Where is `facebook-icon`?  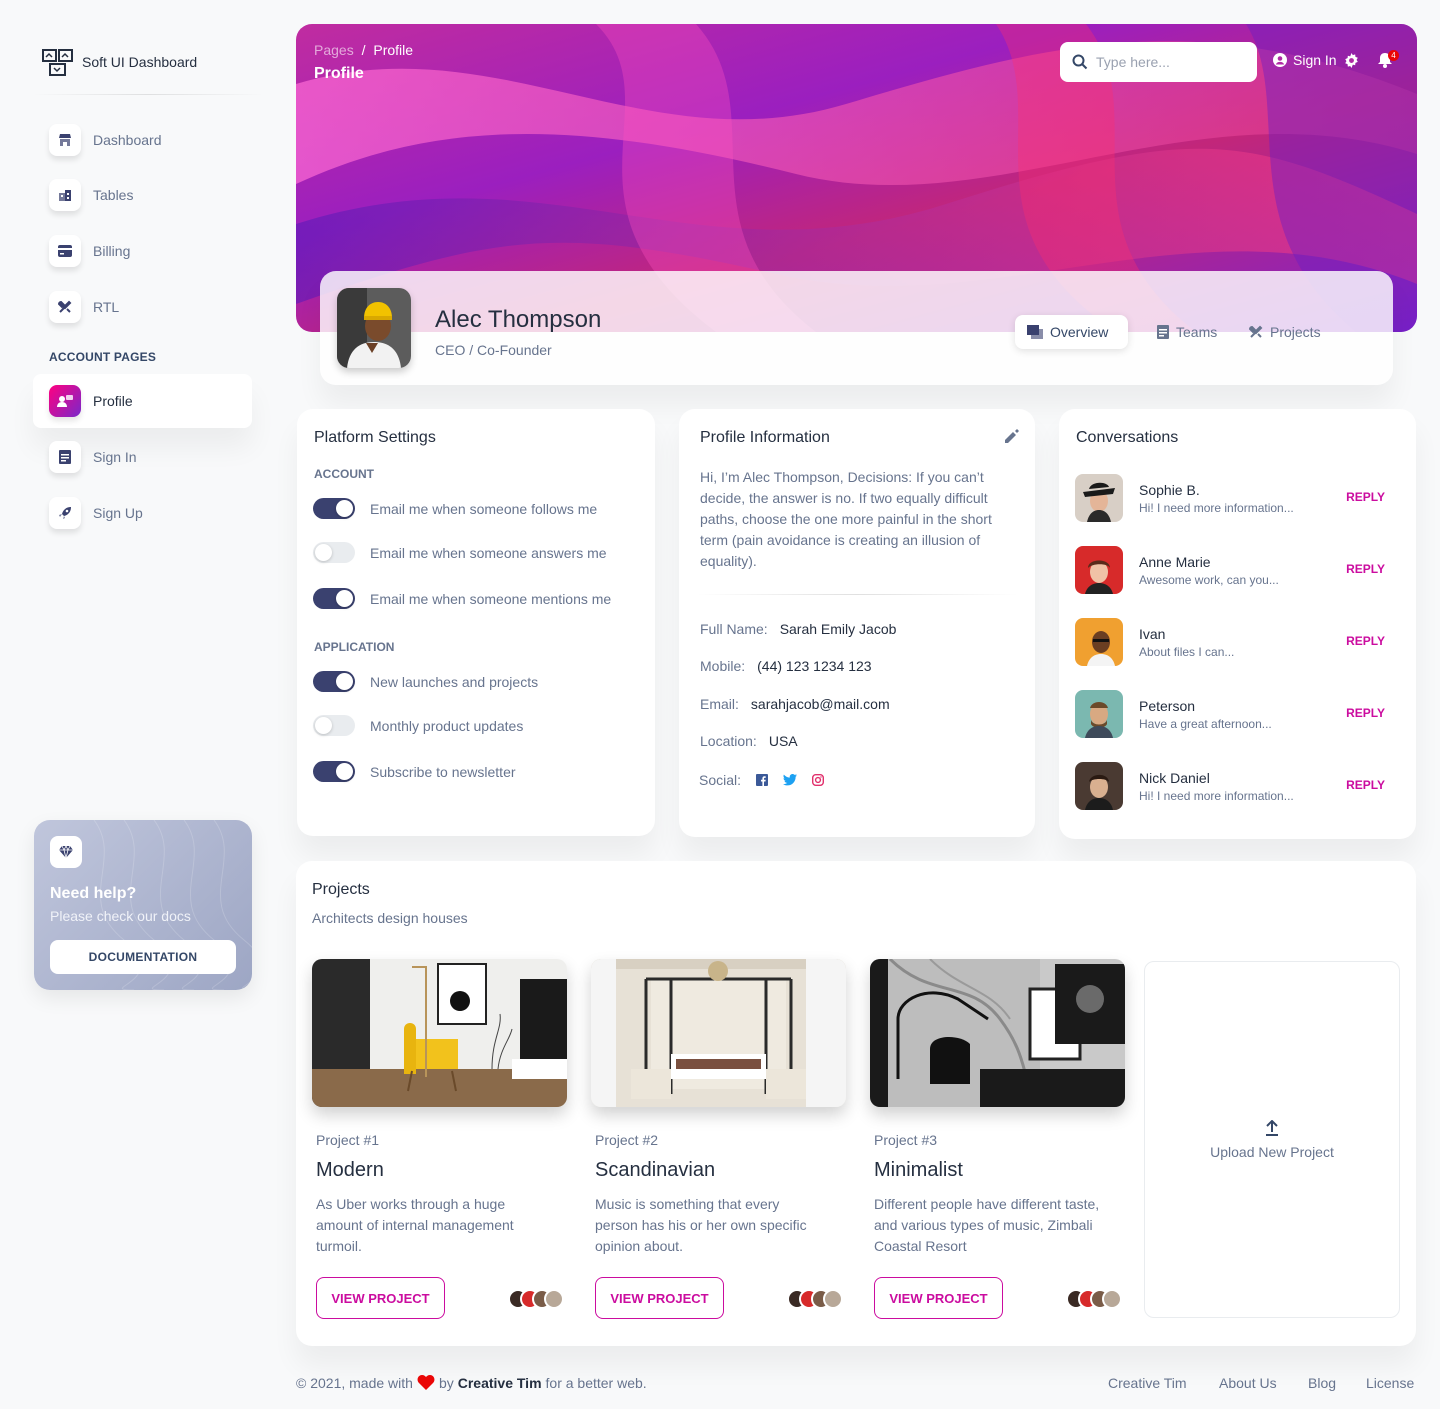
facebook-icon is located at coordinates (762, 780).